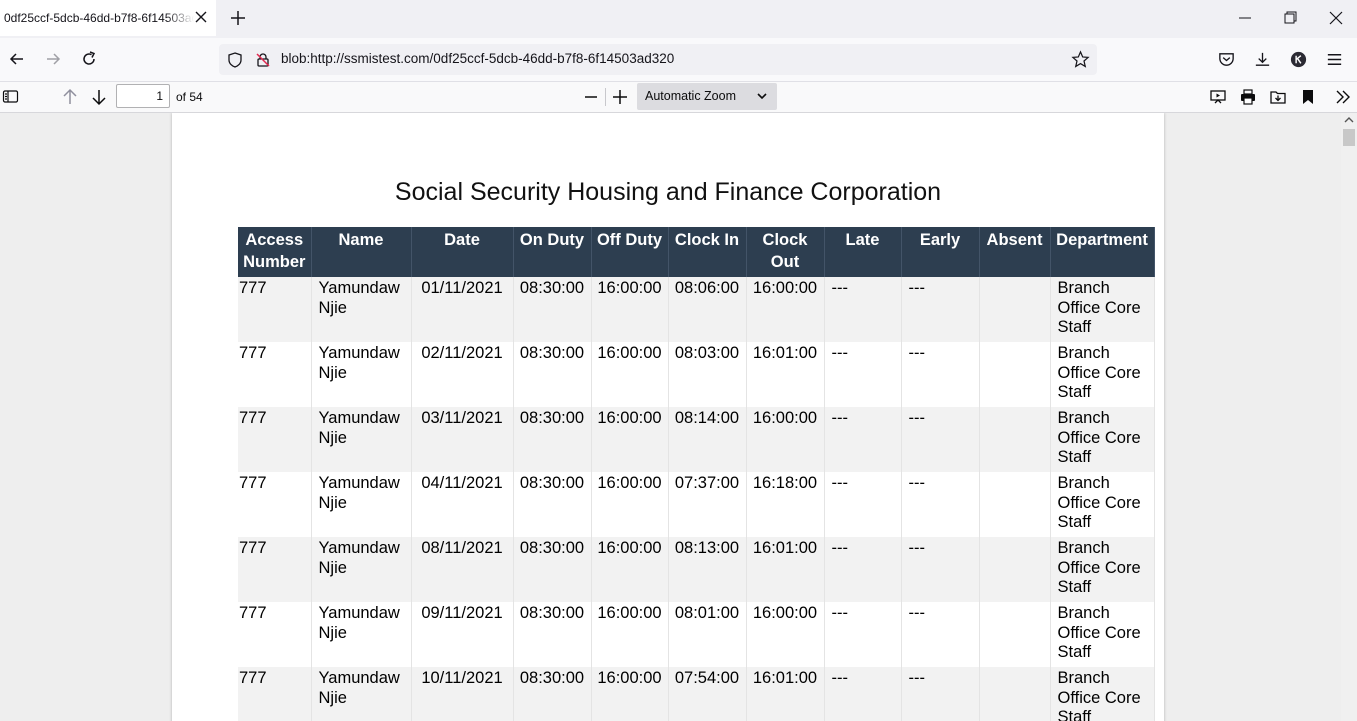  What do you see at coordinates (462, 634) in the screenshot?
I see `date-cell: 09/11/2021` at bounding box center [462, 634].